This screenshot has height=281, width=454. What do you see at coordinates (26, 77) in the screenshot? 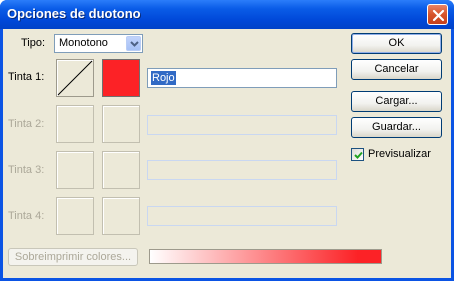
I see `ink-1-label: Tinta 1:` at bounding box center [26, 77].